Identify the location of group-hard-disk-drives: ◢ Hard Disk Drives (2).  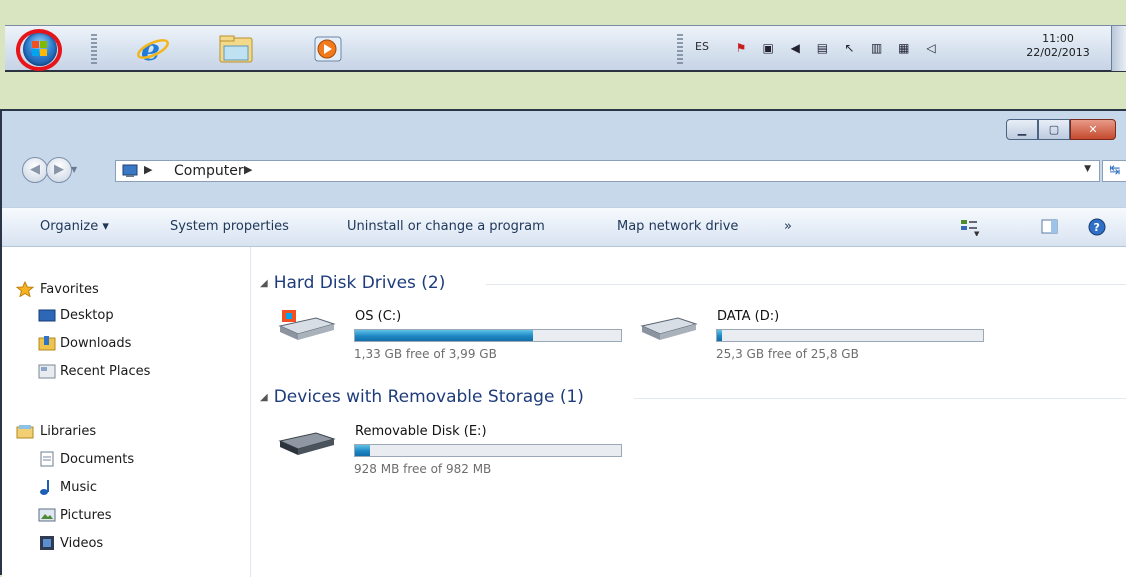
(352, 283).